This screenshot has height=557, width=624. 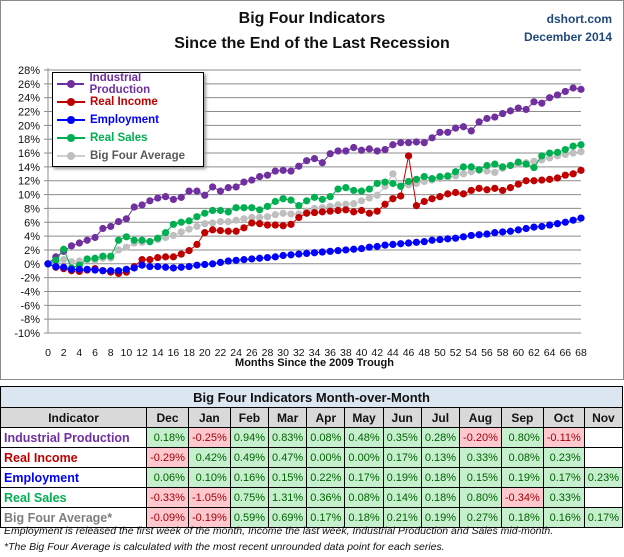 I want to click on table-cell: 0.23%, so click(x=603, y=477).